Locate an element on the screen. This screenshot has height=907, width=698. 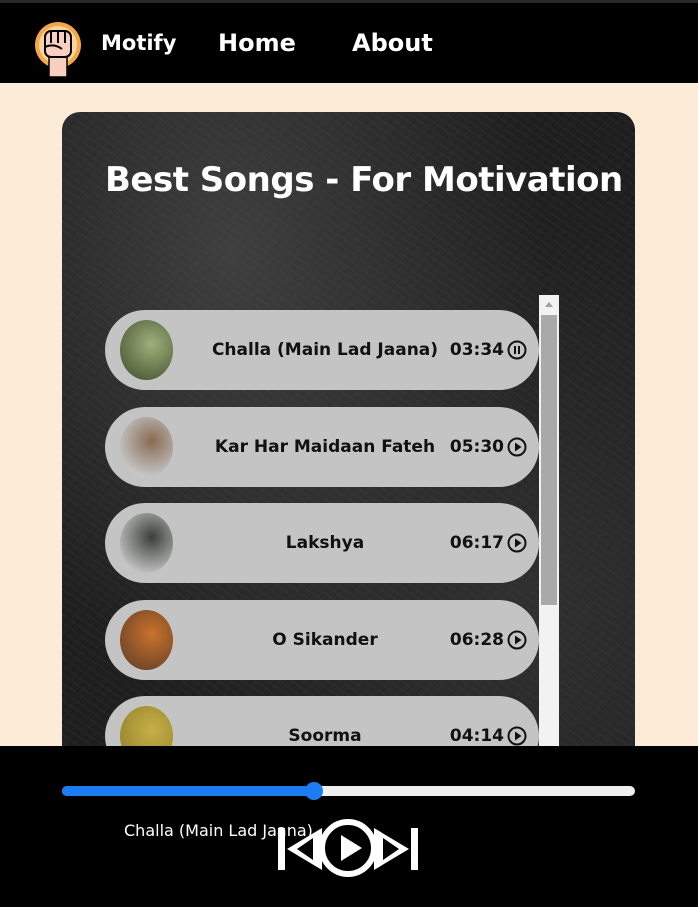
song-item: Lakshya 06:17 is located at coordinates (322, 543).